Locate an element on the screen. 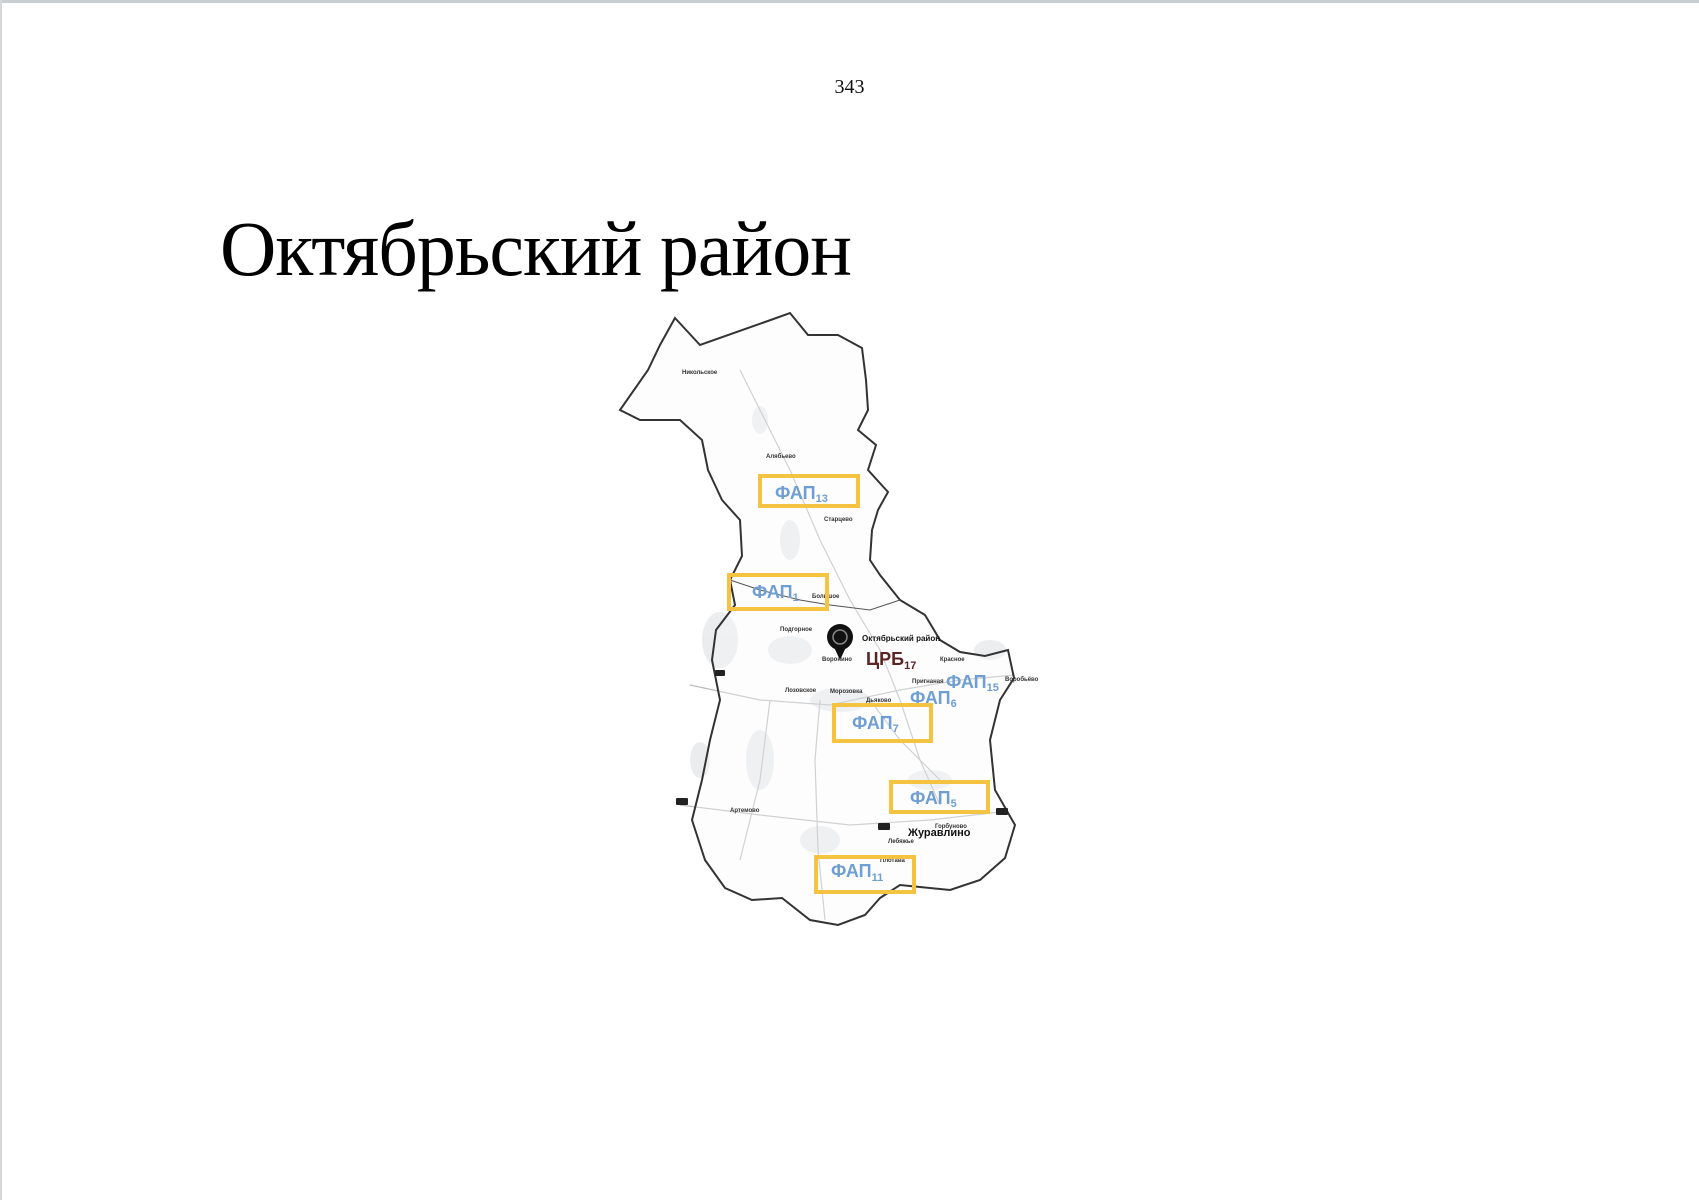 The width and height of the screenshot is (1699, 1200). svg-text: ФАП7 is located at coordinates (875, 724).